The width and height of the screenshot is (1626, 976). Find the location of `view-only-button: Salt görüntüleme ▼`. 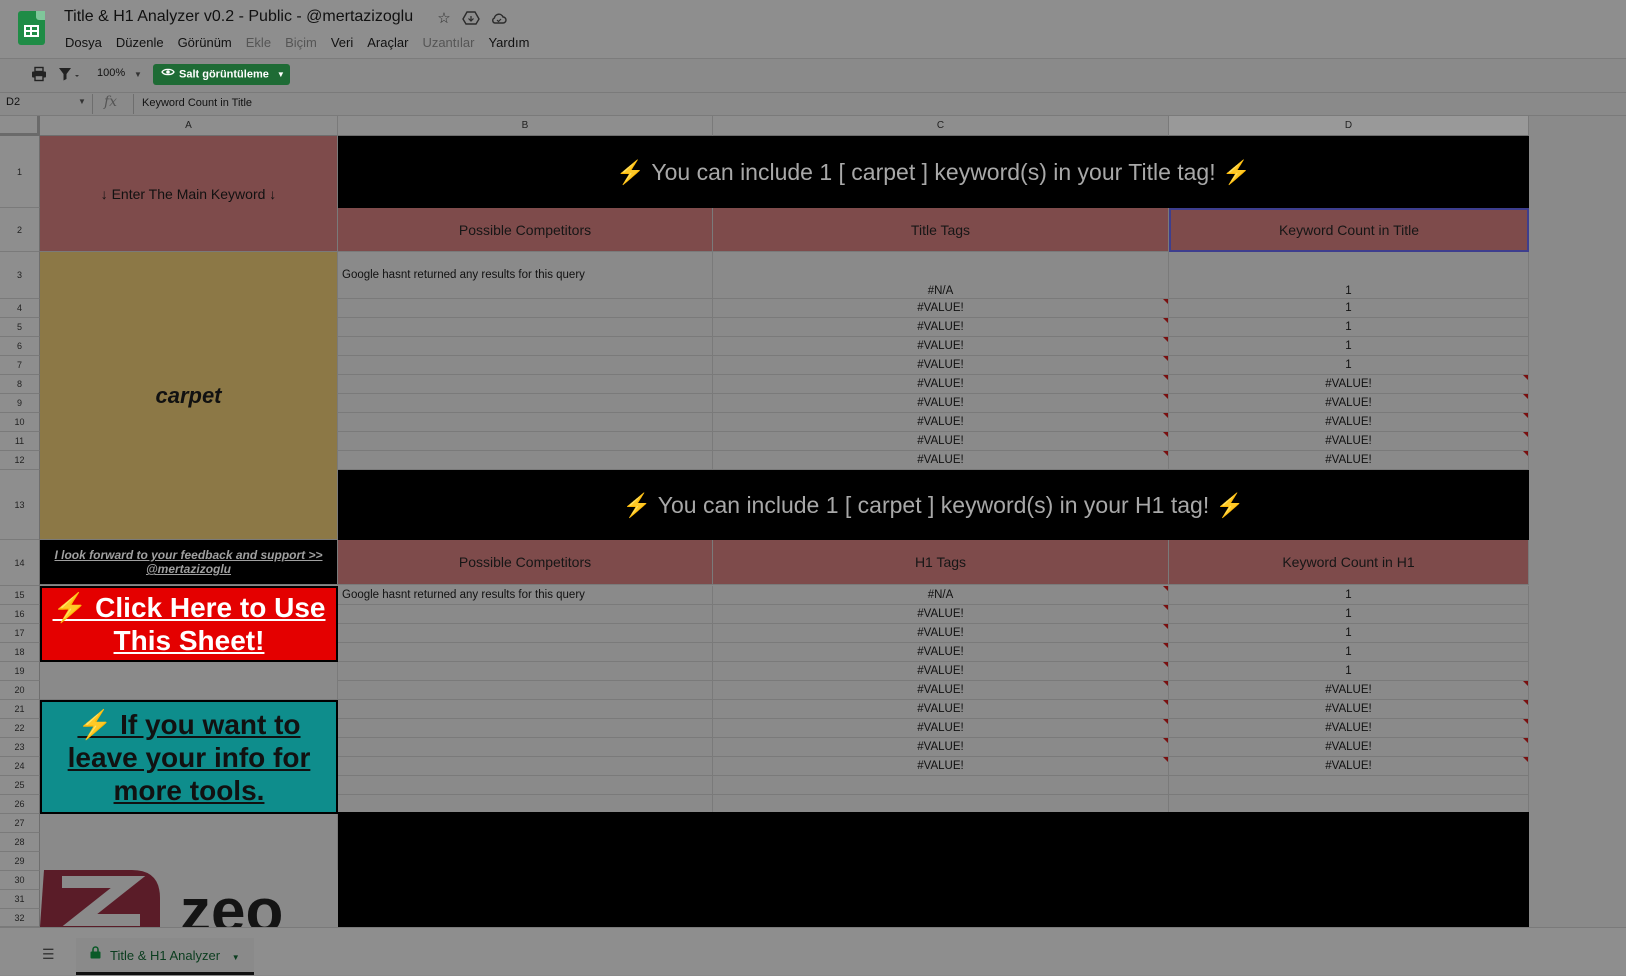

view-only-button: Salt görüntüleme ▼ is located at coordinates (221, 74).